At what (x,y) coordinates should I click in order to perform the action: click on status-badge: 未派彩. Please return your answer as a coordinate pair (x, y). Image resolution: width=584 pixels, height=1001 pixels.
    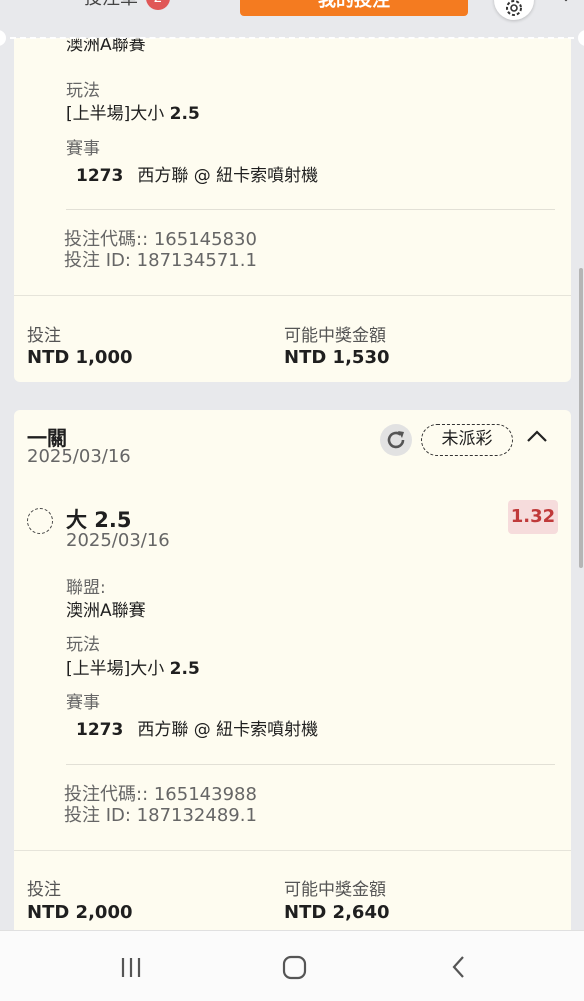
    Looking at the image, I should click on (467, 440).